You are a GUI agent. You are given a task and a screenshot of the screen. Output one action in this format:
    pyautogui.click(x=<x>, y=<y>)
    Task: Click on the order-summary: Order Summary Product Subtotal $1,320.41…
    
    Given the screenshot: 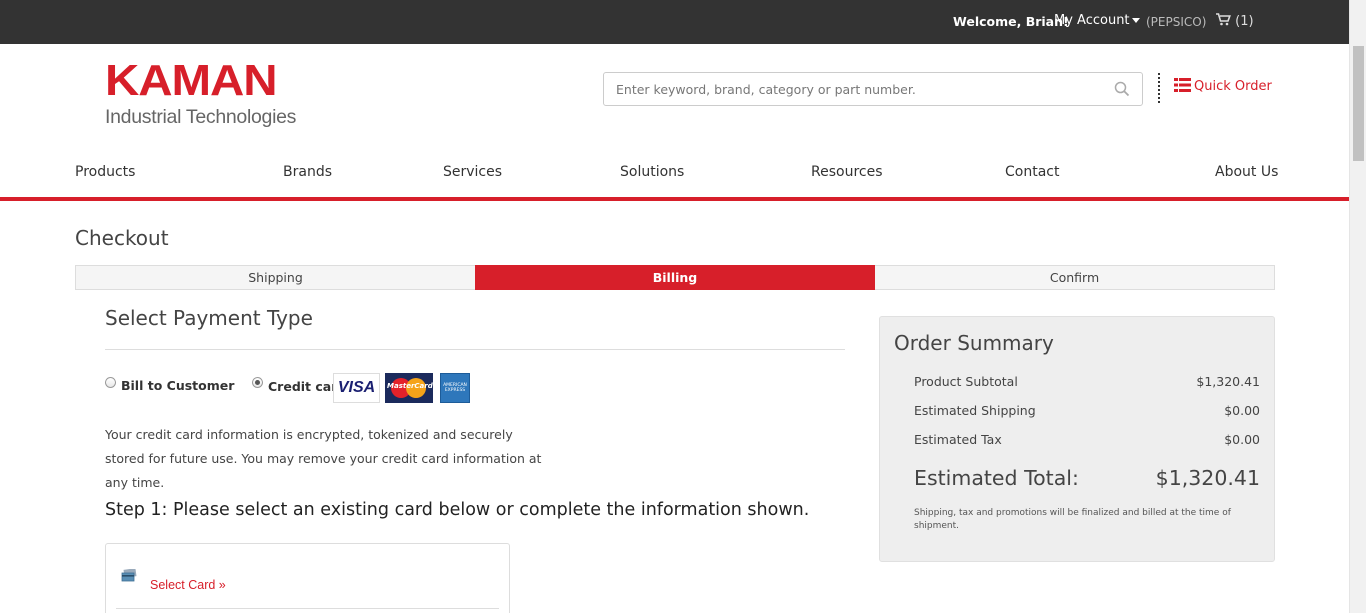 What is the action you would take?
    pyautogui.click(x=1077, y=439)
    